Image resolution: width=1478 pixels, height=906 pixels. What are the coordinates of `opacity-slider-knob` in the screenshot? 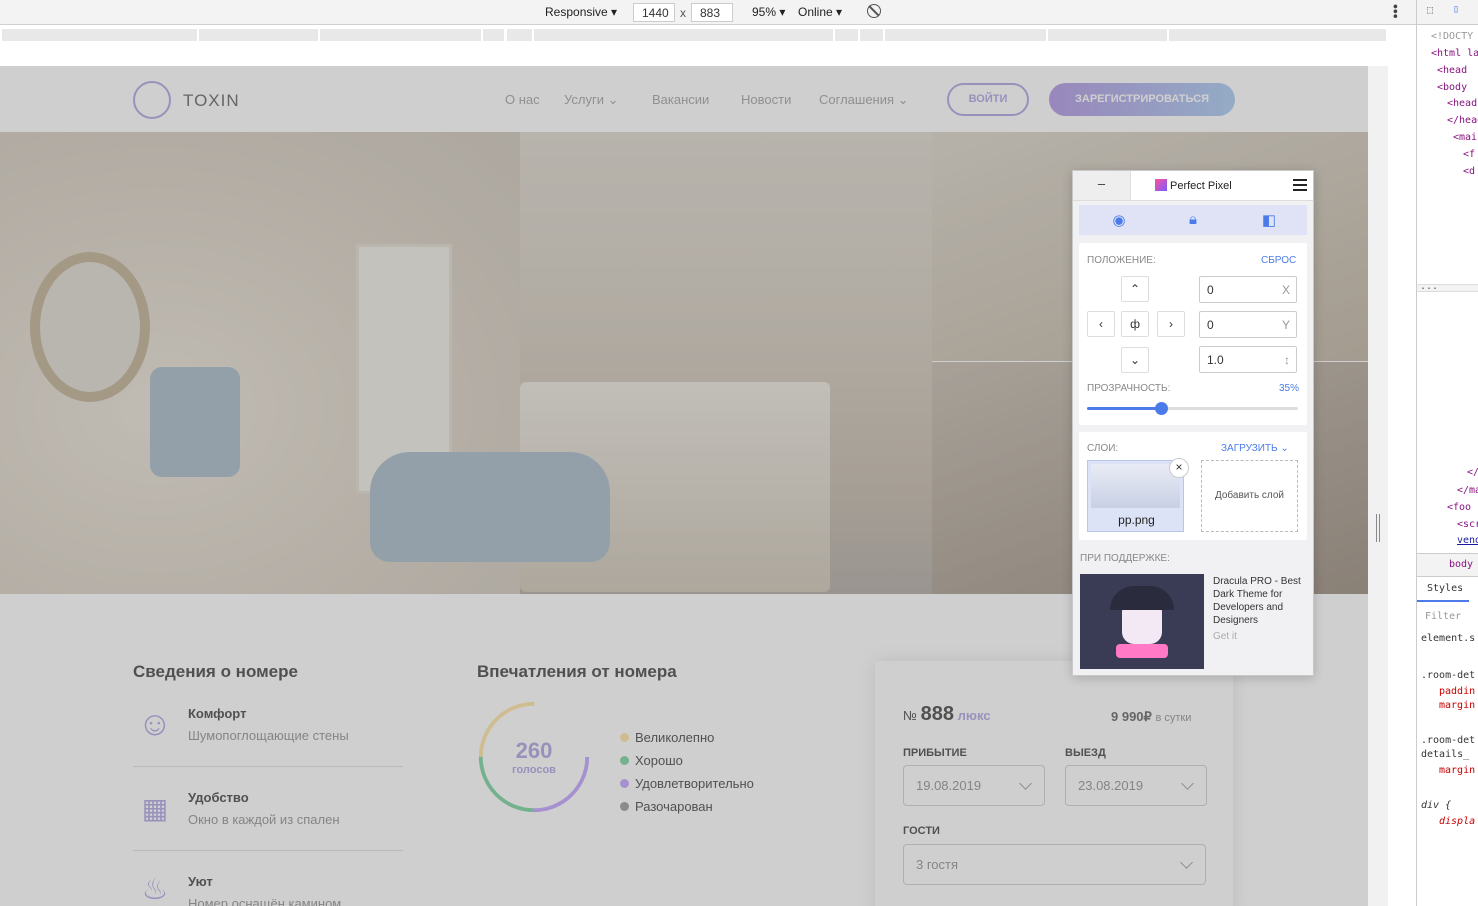 It's located at (1161, 408).